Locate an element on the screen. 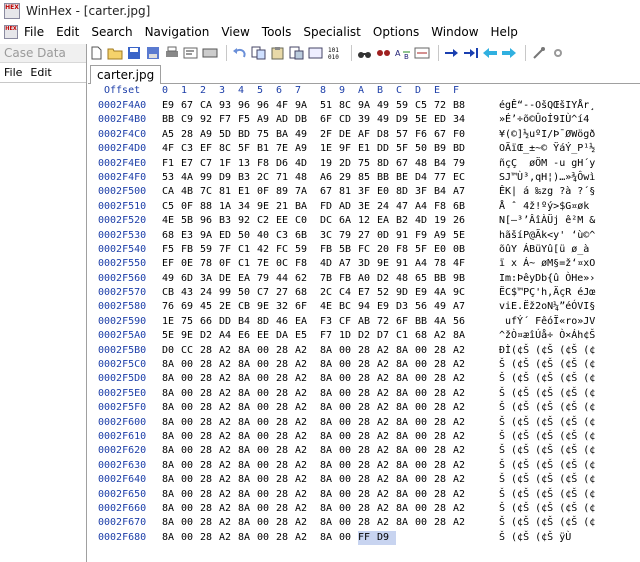 Image resolution: width=640 pixels, height=562 pixels. hex-byte: 69 is located at coordinates (190, 307).